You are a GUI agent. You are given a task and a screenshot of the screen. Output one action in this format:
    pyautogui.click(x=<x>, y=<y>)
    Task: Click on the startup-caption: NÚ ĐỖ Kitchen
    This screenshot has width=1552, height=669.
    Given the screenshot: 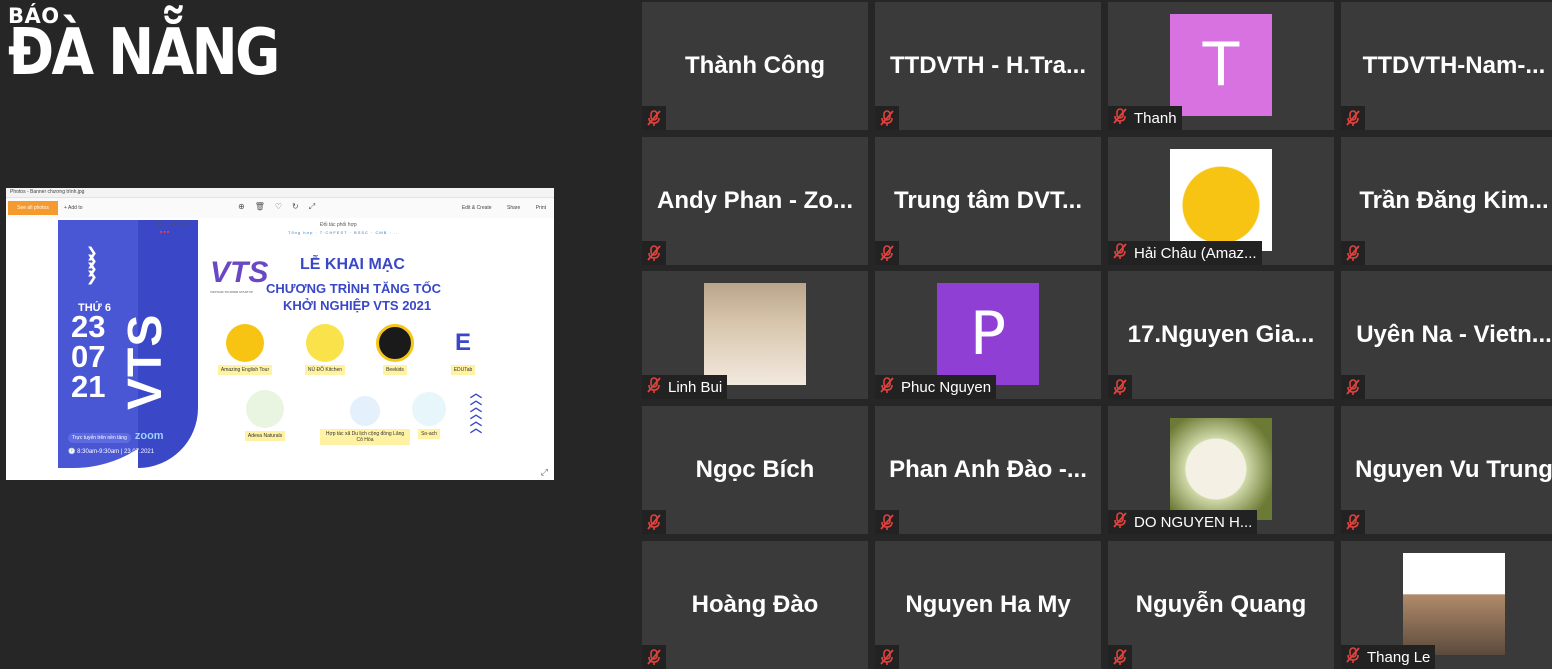 What is the action you would take?
    pyautogui.click(x=325, y=370)
    